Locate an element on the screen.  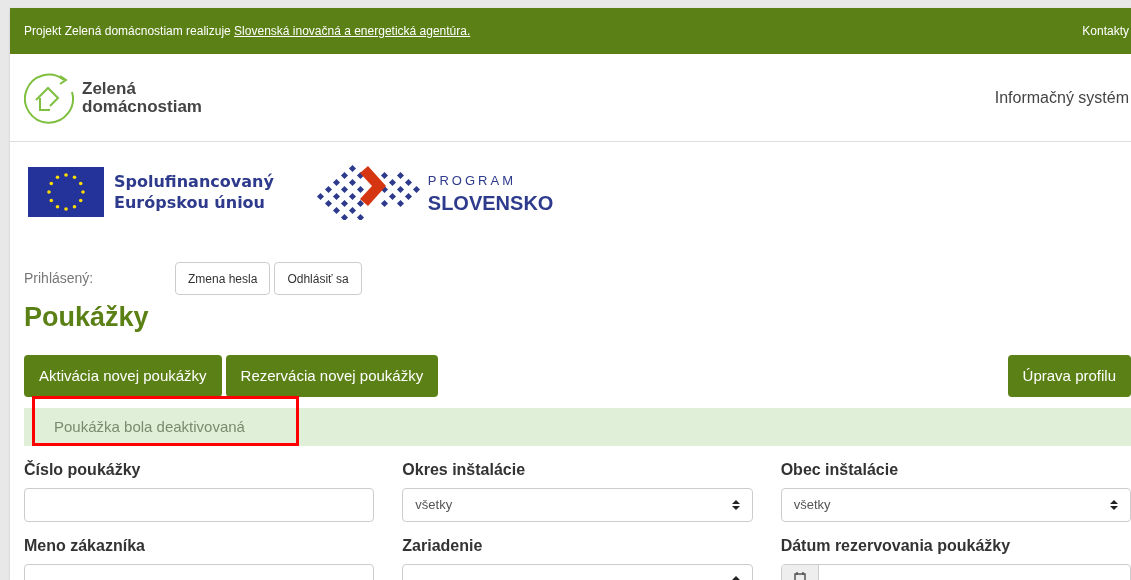
system-title: Informačný systém is located at coordinates (1062, 97).